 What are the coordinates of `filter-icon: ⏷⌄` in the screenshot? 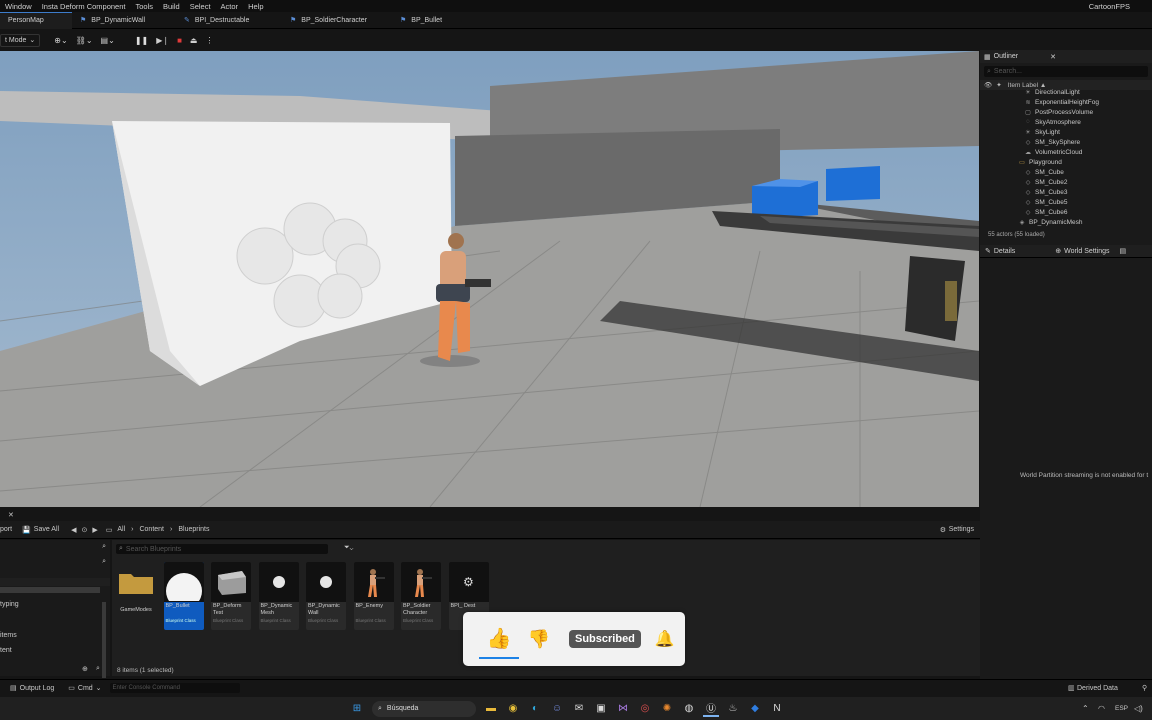 It's located at (348, 548).